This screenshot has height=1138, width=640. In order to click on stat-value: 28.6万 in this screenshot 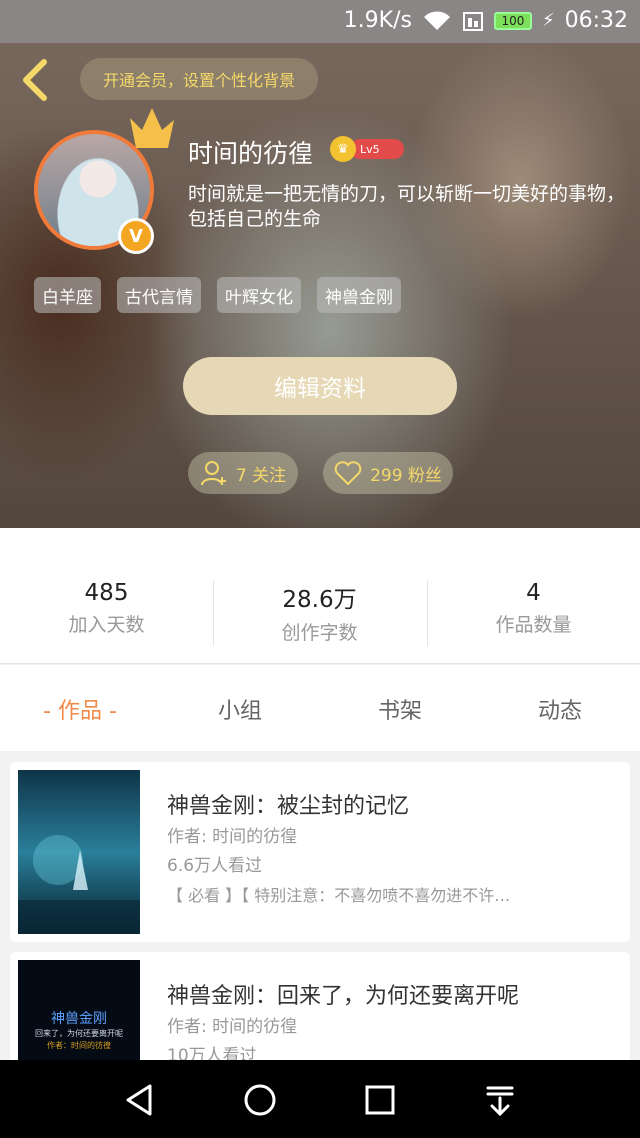, I will do `click(319, 600)`.